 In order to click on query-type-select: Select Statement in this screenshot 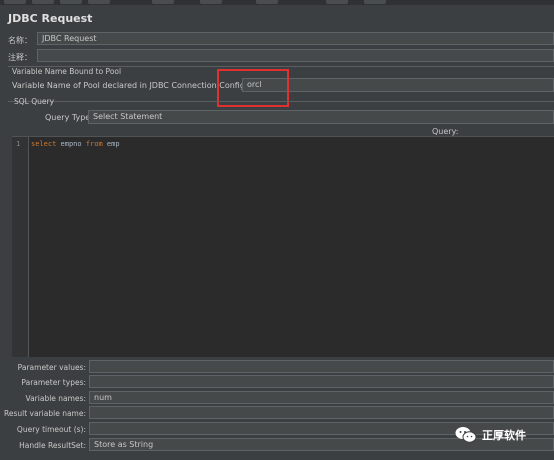, I will do `click(321, 117)`.